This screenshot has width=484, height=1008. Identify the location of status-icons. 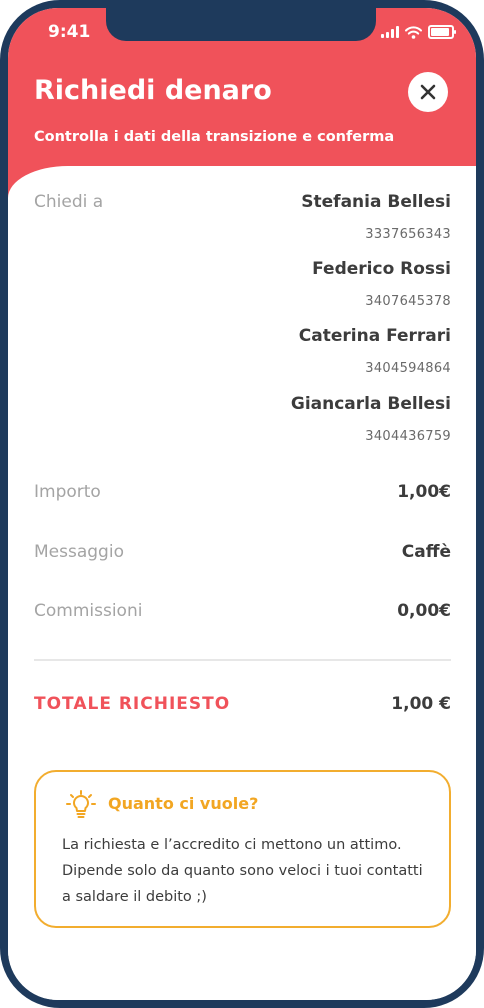
(418, 32).